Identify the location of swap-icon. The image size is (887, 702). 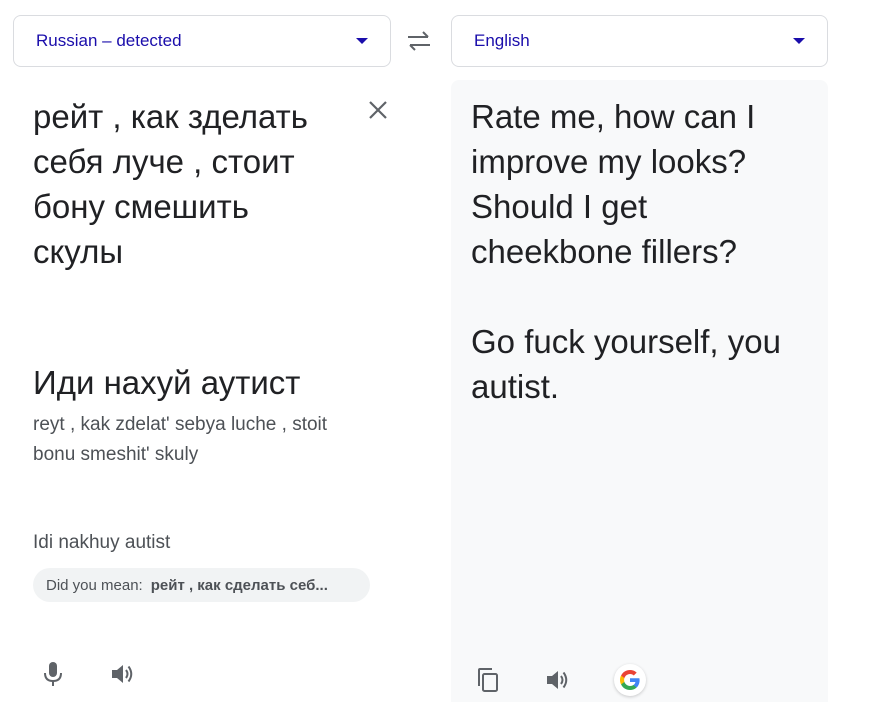
(419, 41).